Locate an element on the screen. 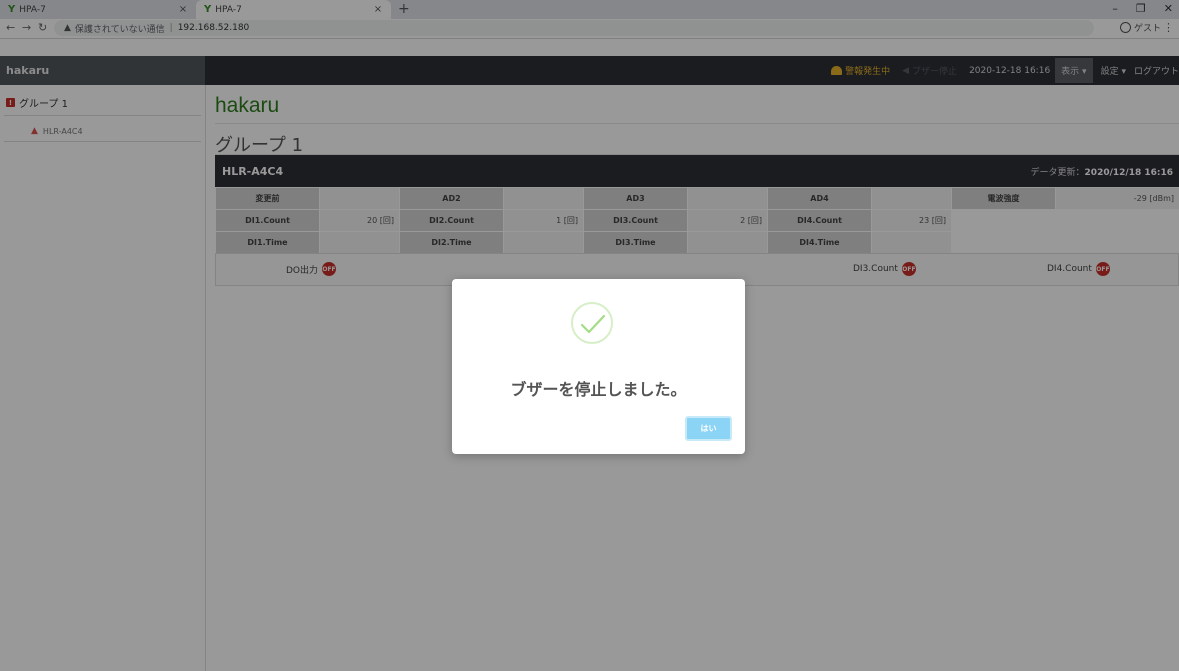  dialog-message: ブザーを停止しました。 is located at coordinates (598, 389).